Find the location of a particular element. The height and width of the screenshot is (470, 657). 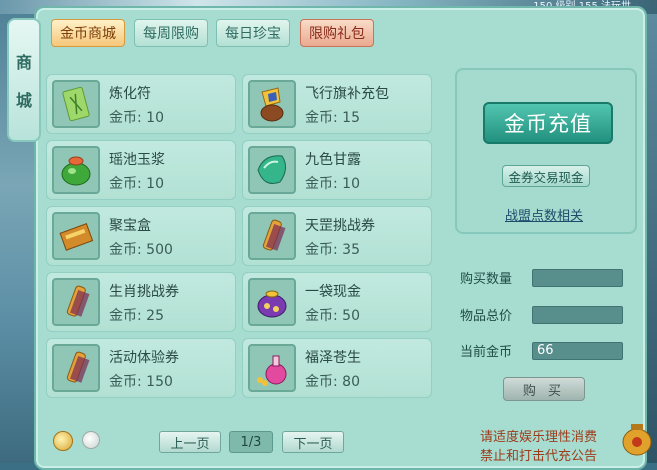

notice-line-2: 禁止和打击代充公告 is located at coordinates (538, 454).